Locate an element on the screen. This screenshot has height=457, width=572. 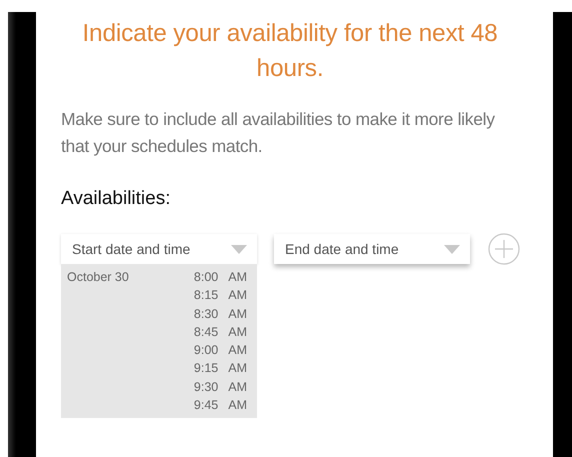
intro-text: Make sure to include all availabilities to make it more likely that your schedules match. is located at coordinates (278, 133).